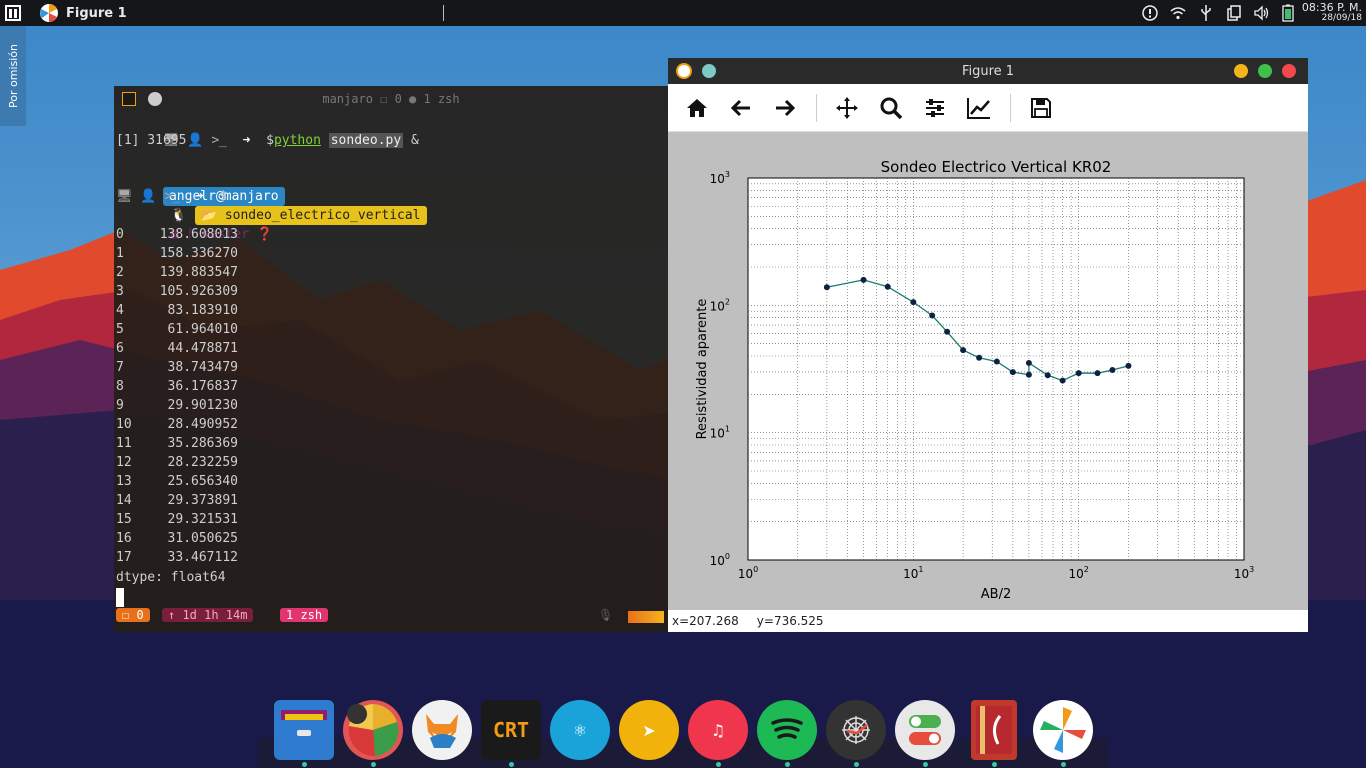  Describe the element at coordinates (1265, 71) in the screenshot. I see `maximize-button` at that location.